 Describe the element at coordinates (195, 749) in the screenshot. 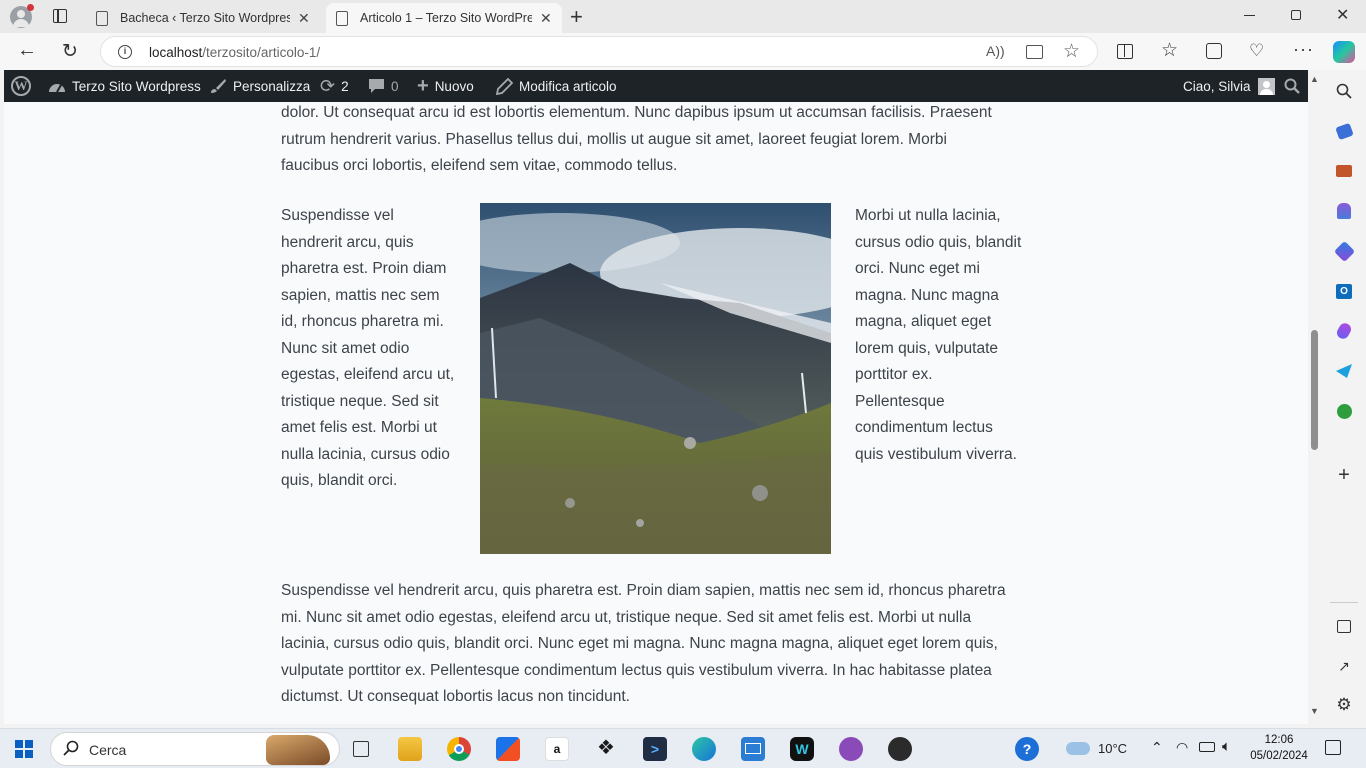

I see `taskbar-search-box: Cerca` at that location.